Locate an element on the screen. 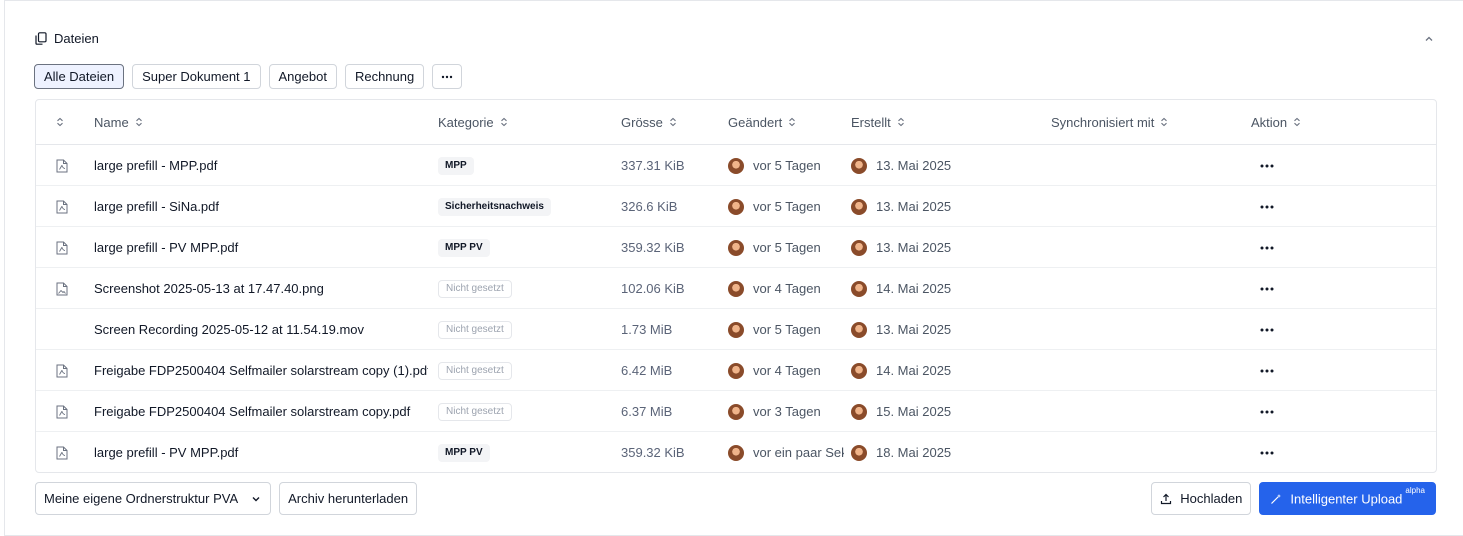 This screenshot has height=536, width=1463. file-name: Screenshot 2025-05-13 at 17.47.40.png is located at coordinates (261, 288).